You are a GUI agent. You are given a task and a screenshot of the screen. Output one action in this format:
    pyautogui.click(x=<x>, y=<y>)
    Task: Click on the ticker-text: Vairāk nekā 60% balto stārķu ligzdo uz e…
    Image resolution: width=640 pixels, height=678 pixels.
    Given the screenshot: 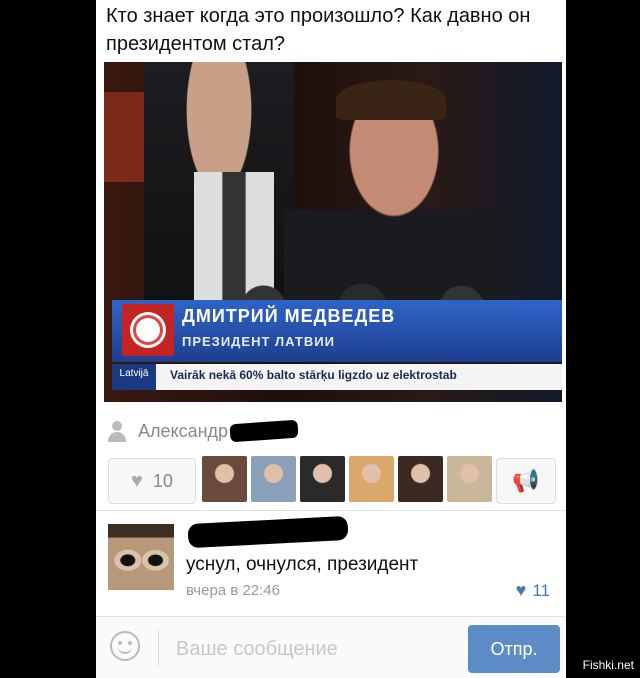 What is the action you would take?
    pyautogui.click(x=313, y=375)
    